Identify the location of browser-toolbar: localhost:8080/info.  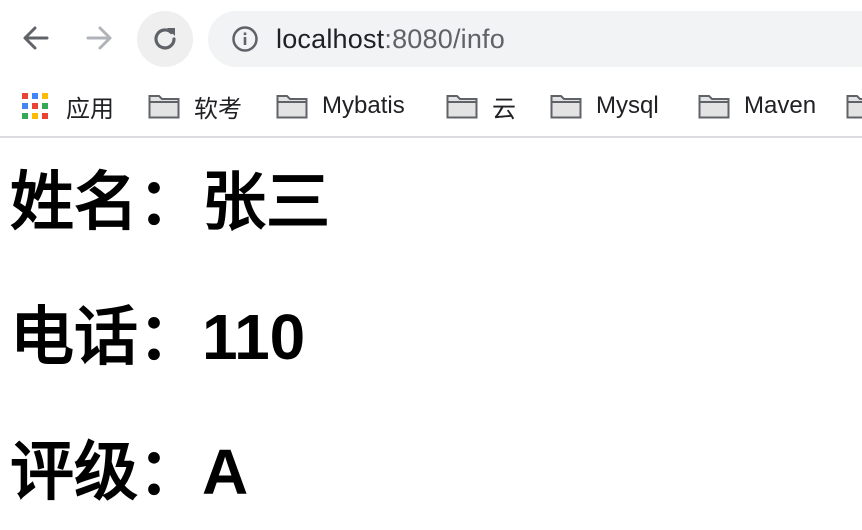
(431, 39).